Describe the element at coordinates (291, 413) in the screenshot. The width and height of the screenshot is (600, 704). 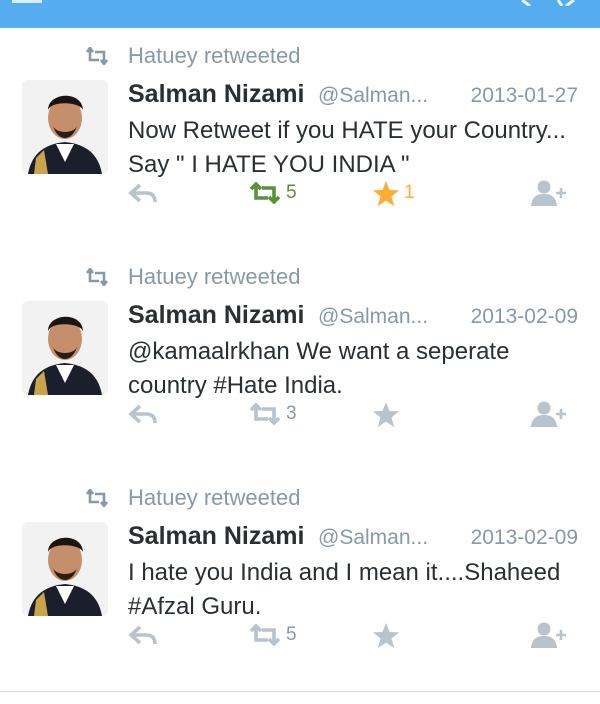
I see `retweet-count: 3` at that location.